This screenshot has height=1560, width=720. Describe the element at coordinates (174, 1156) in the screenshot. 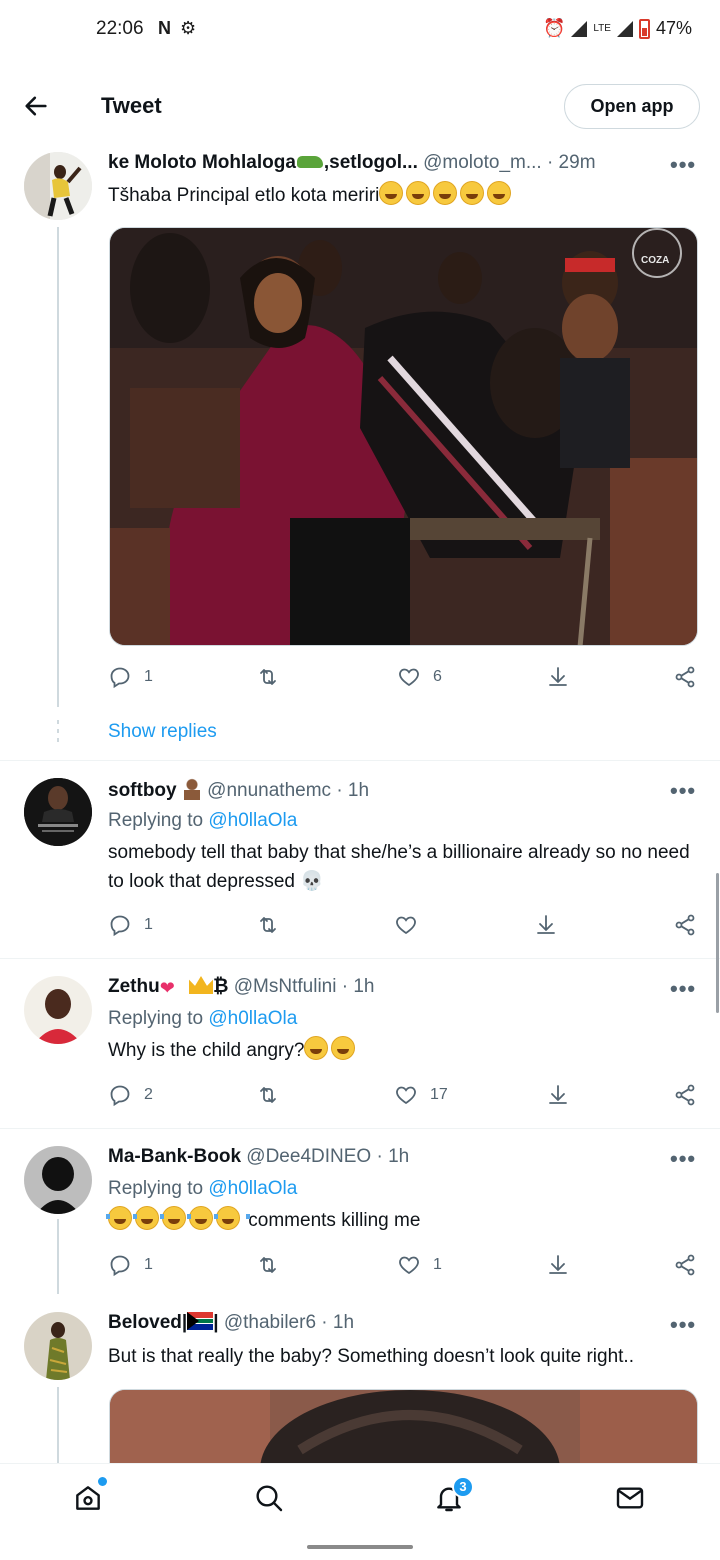

I see `user-name: Ma-Bank-Book` at that location.